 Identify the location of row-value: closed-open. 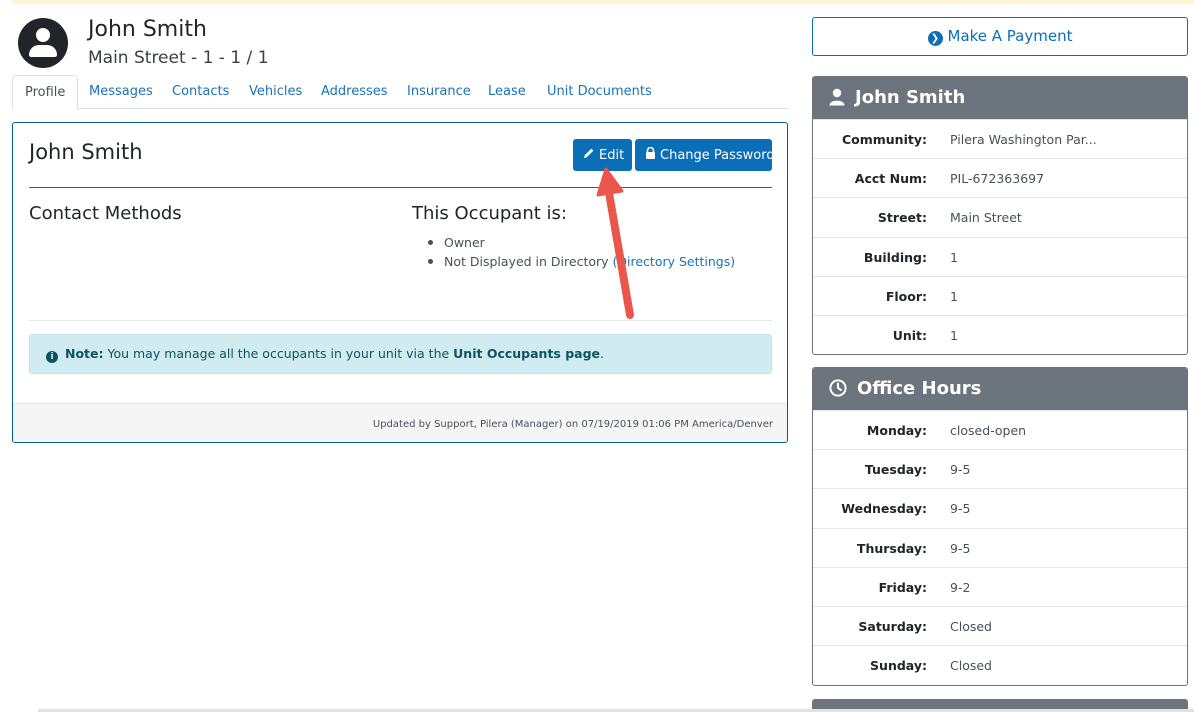
(988, 430).